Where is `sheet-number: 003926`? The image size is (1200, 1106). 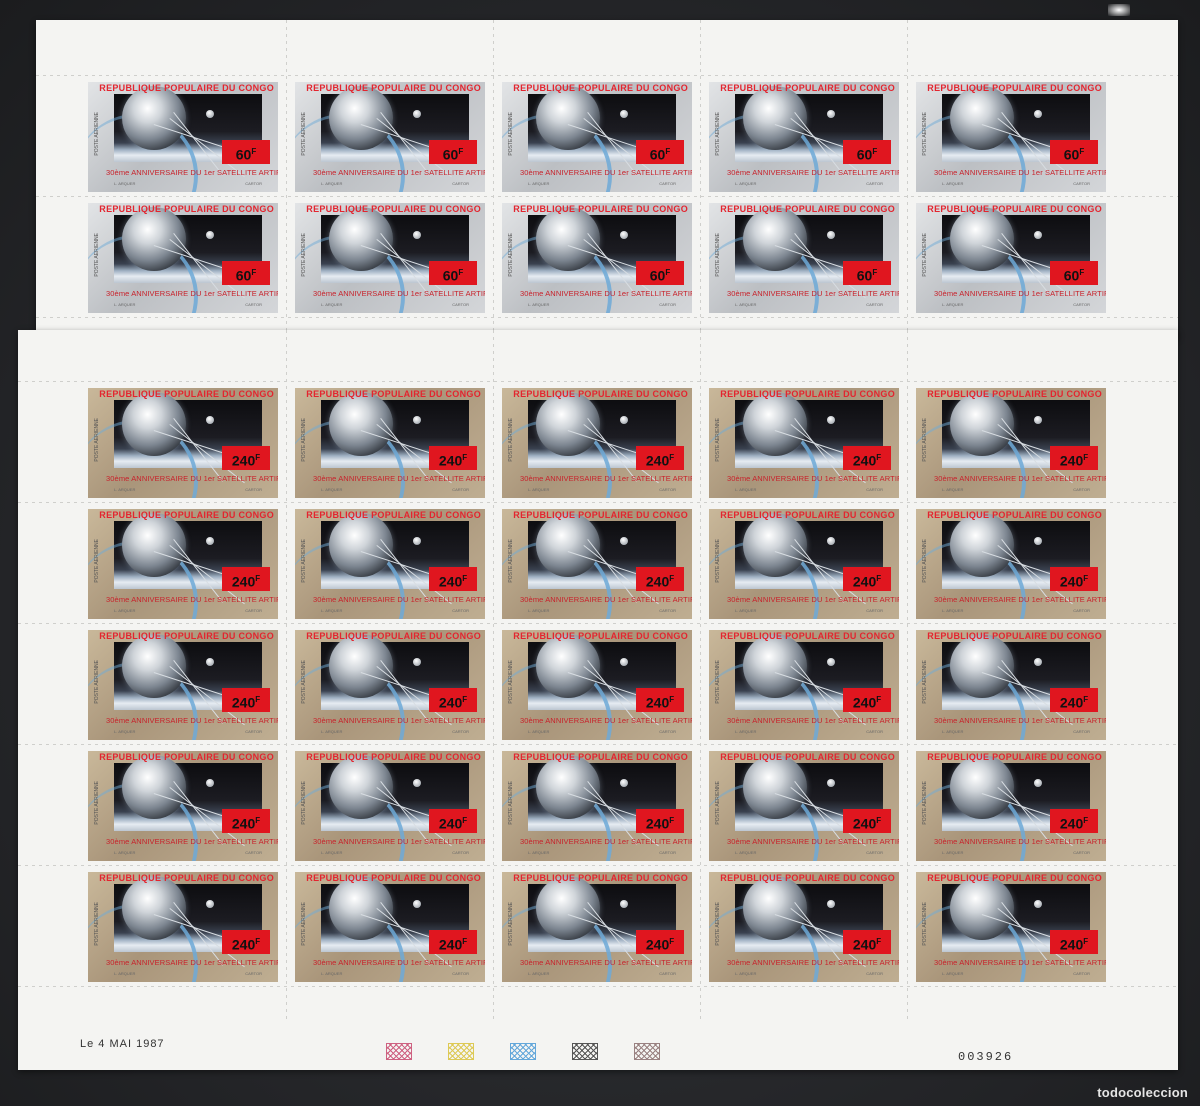
sheet-number: 003926 is located at coordinates (986, 1057).